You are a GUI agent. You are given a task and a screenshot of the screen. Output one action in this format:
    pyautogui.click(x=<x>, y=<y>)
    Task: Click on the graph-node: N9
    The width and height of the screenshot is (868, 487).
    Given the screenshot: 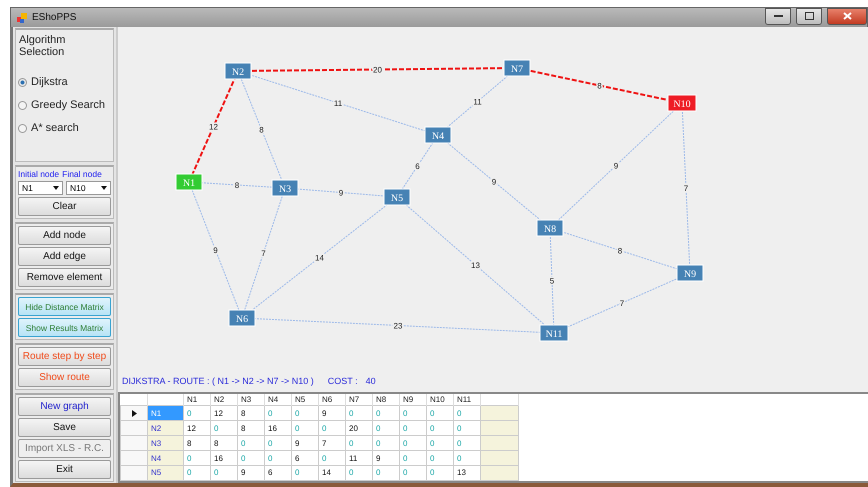 What is the action you would take?
    pyautogui.click(x=690, y=273)
    